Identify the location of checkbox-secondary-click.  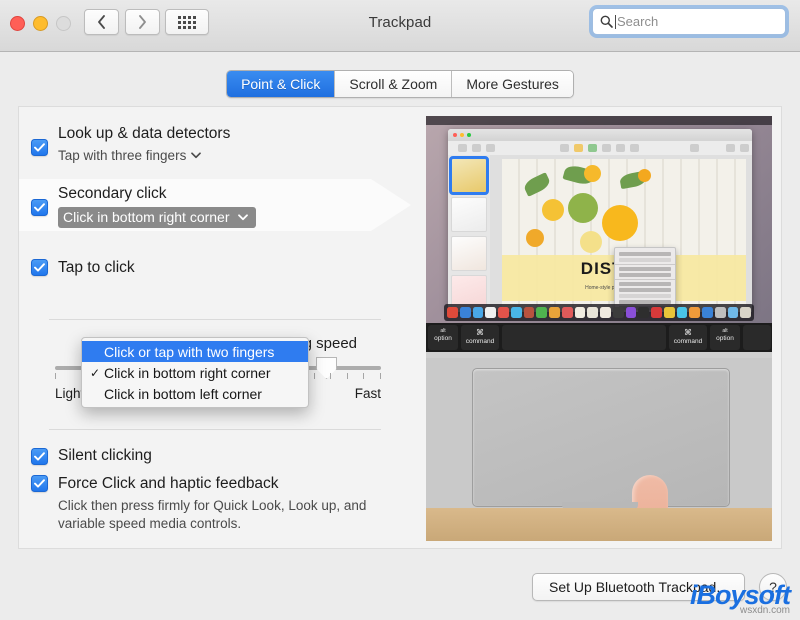
(39, 207).